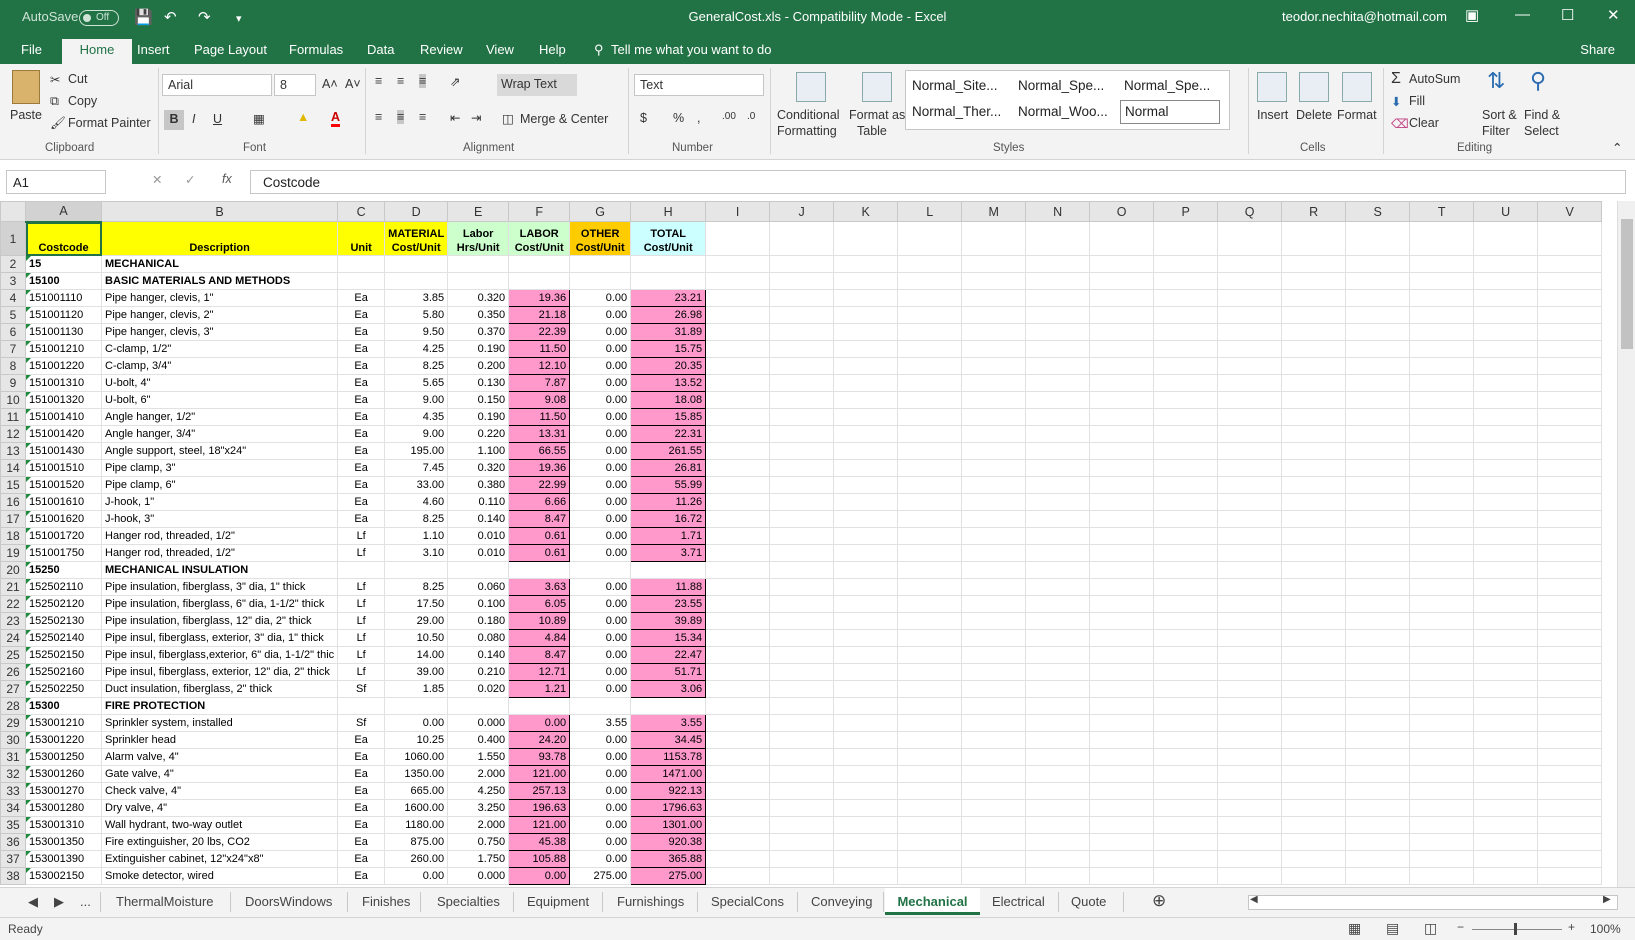 This screenshot has width=1635, height=940. I want to click on row-header: 31, so click(13, 757).